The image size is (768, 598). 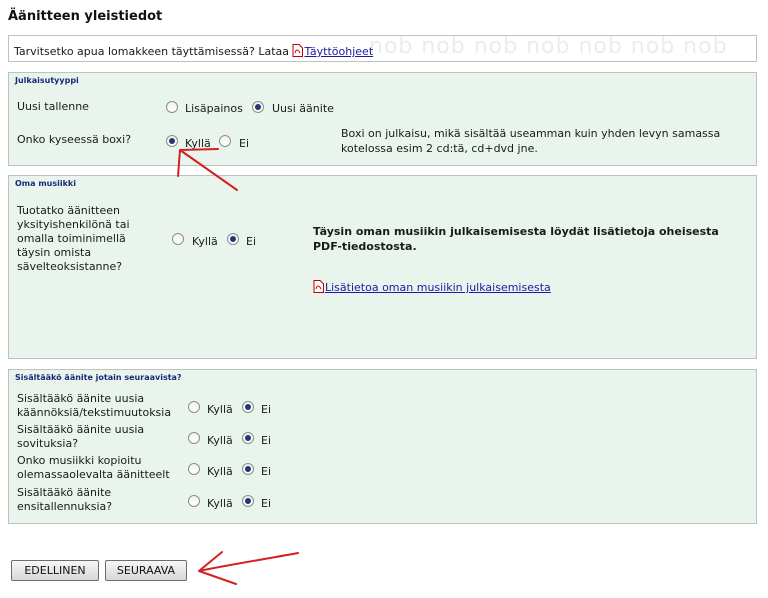 I want to click on question-line2: yksityishenkilönä tai, so click(x=73, y=224).